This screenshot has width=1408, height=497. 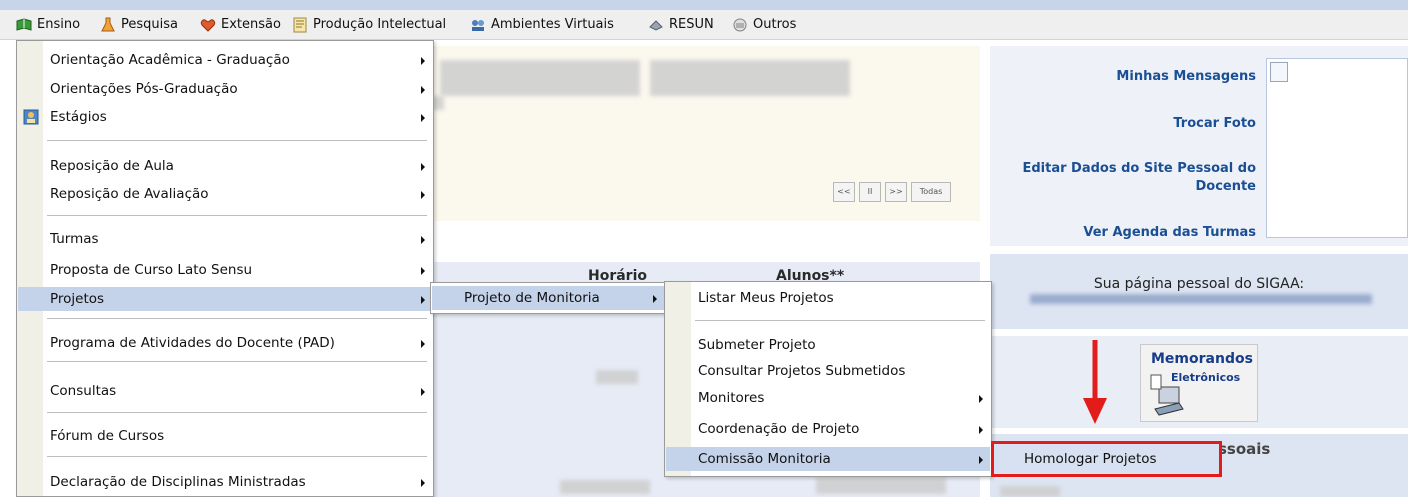 I want to click on pessoais-heading: ssoais, so click(x=1244, y=449).